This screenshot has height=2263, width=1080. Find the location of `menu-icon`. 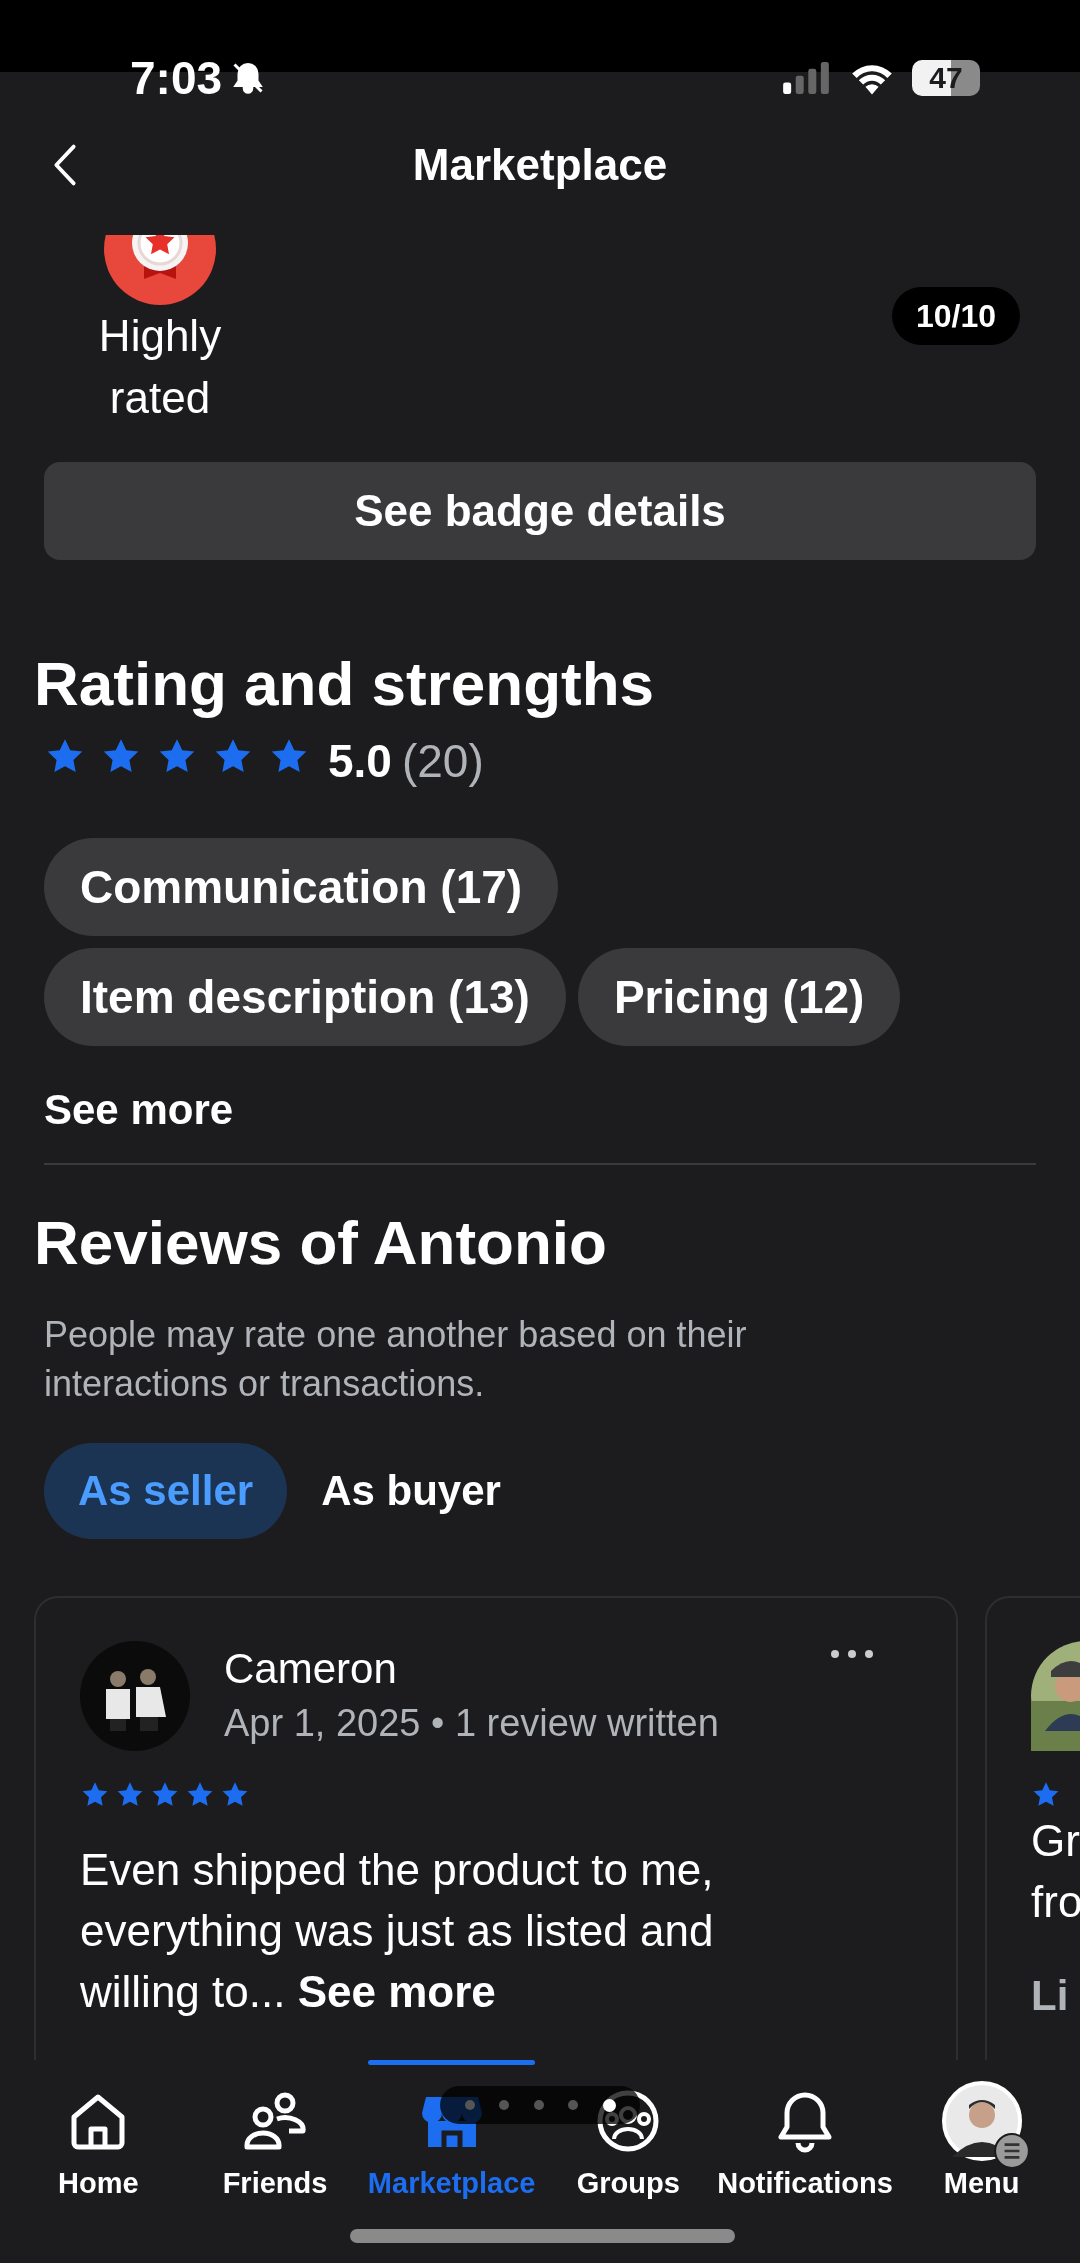

menu-icon is located at coordinates (1011, 2151).